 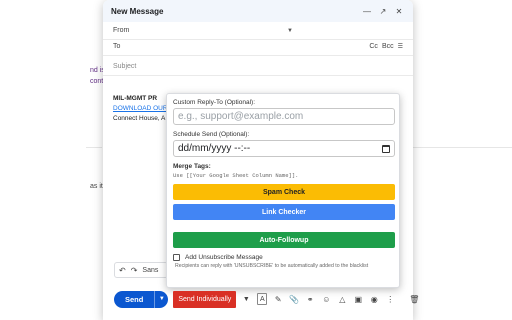 What do you see at coordinates (383, 11) in the screenshot?
I see `expand-icon: ↗` at bounding box center [383, 11].